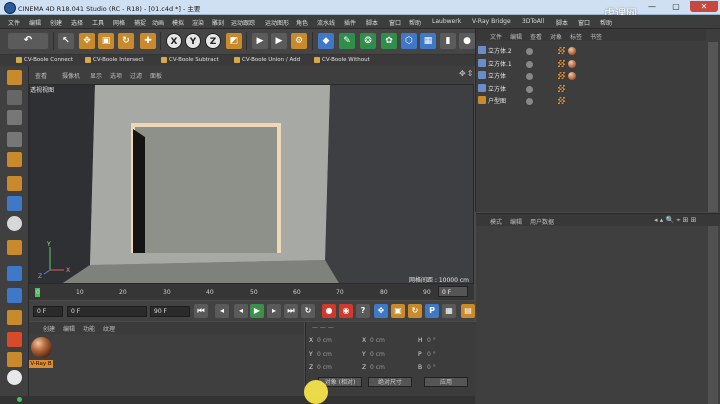 This screenshot has width=720, height=404. What do you see at coordinates (14, 223) in the screenshot?
I see `snap-icon` at bounding box center [14, 223].